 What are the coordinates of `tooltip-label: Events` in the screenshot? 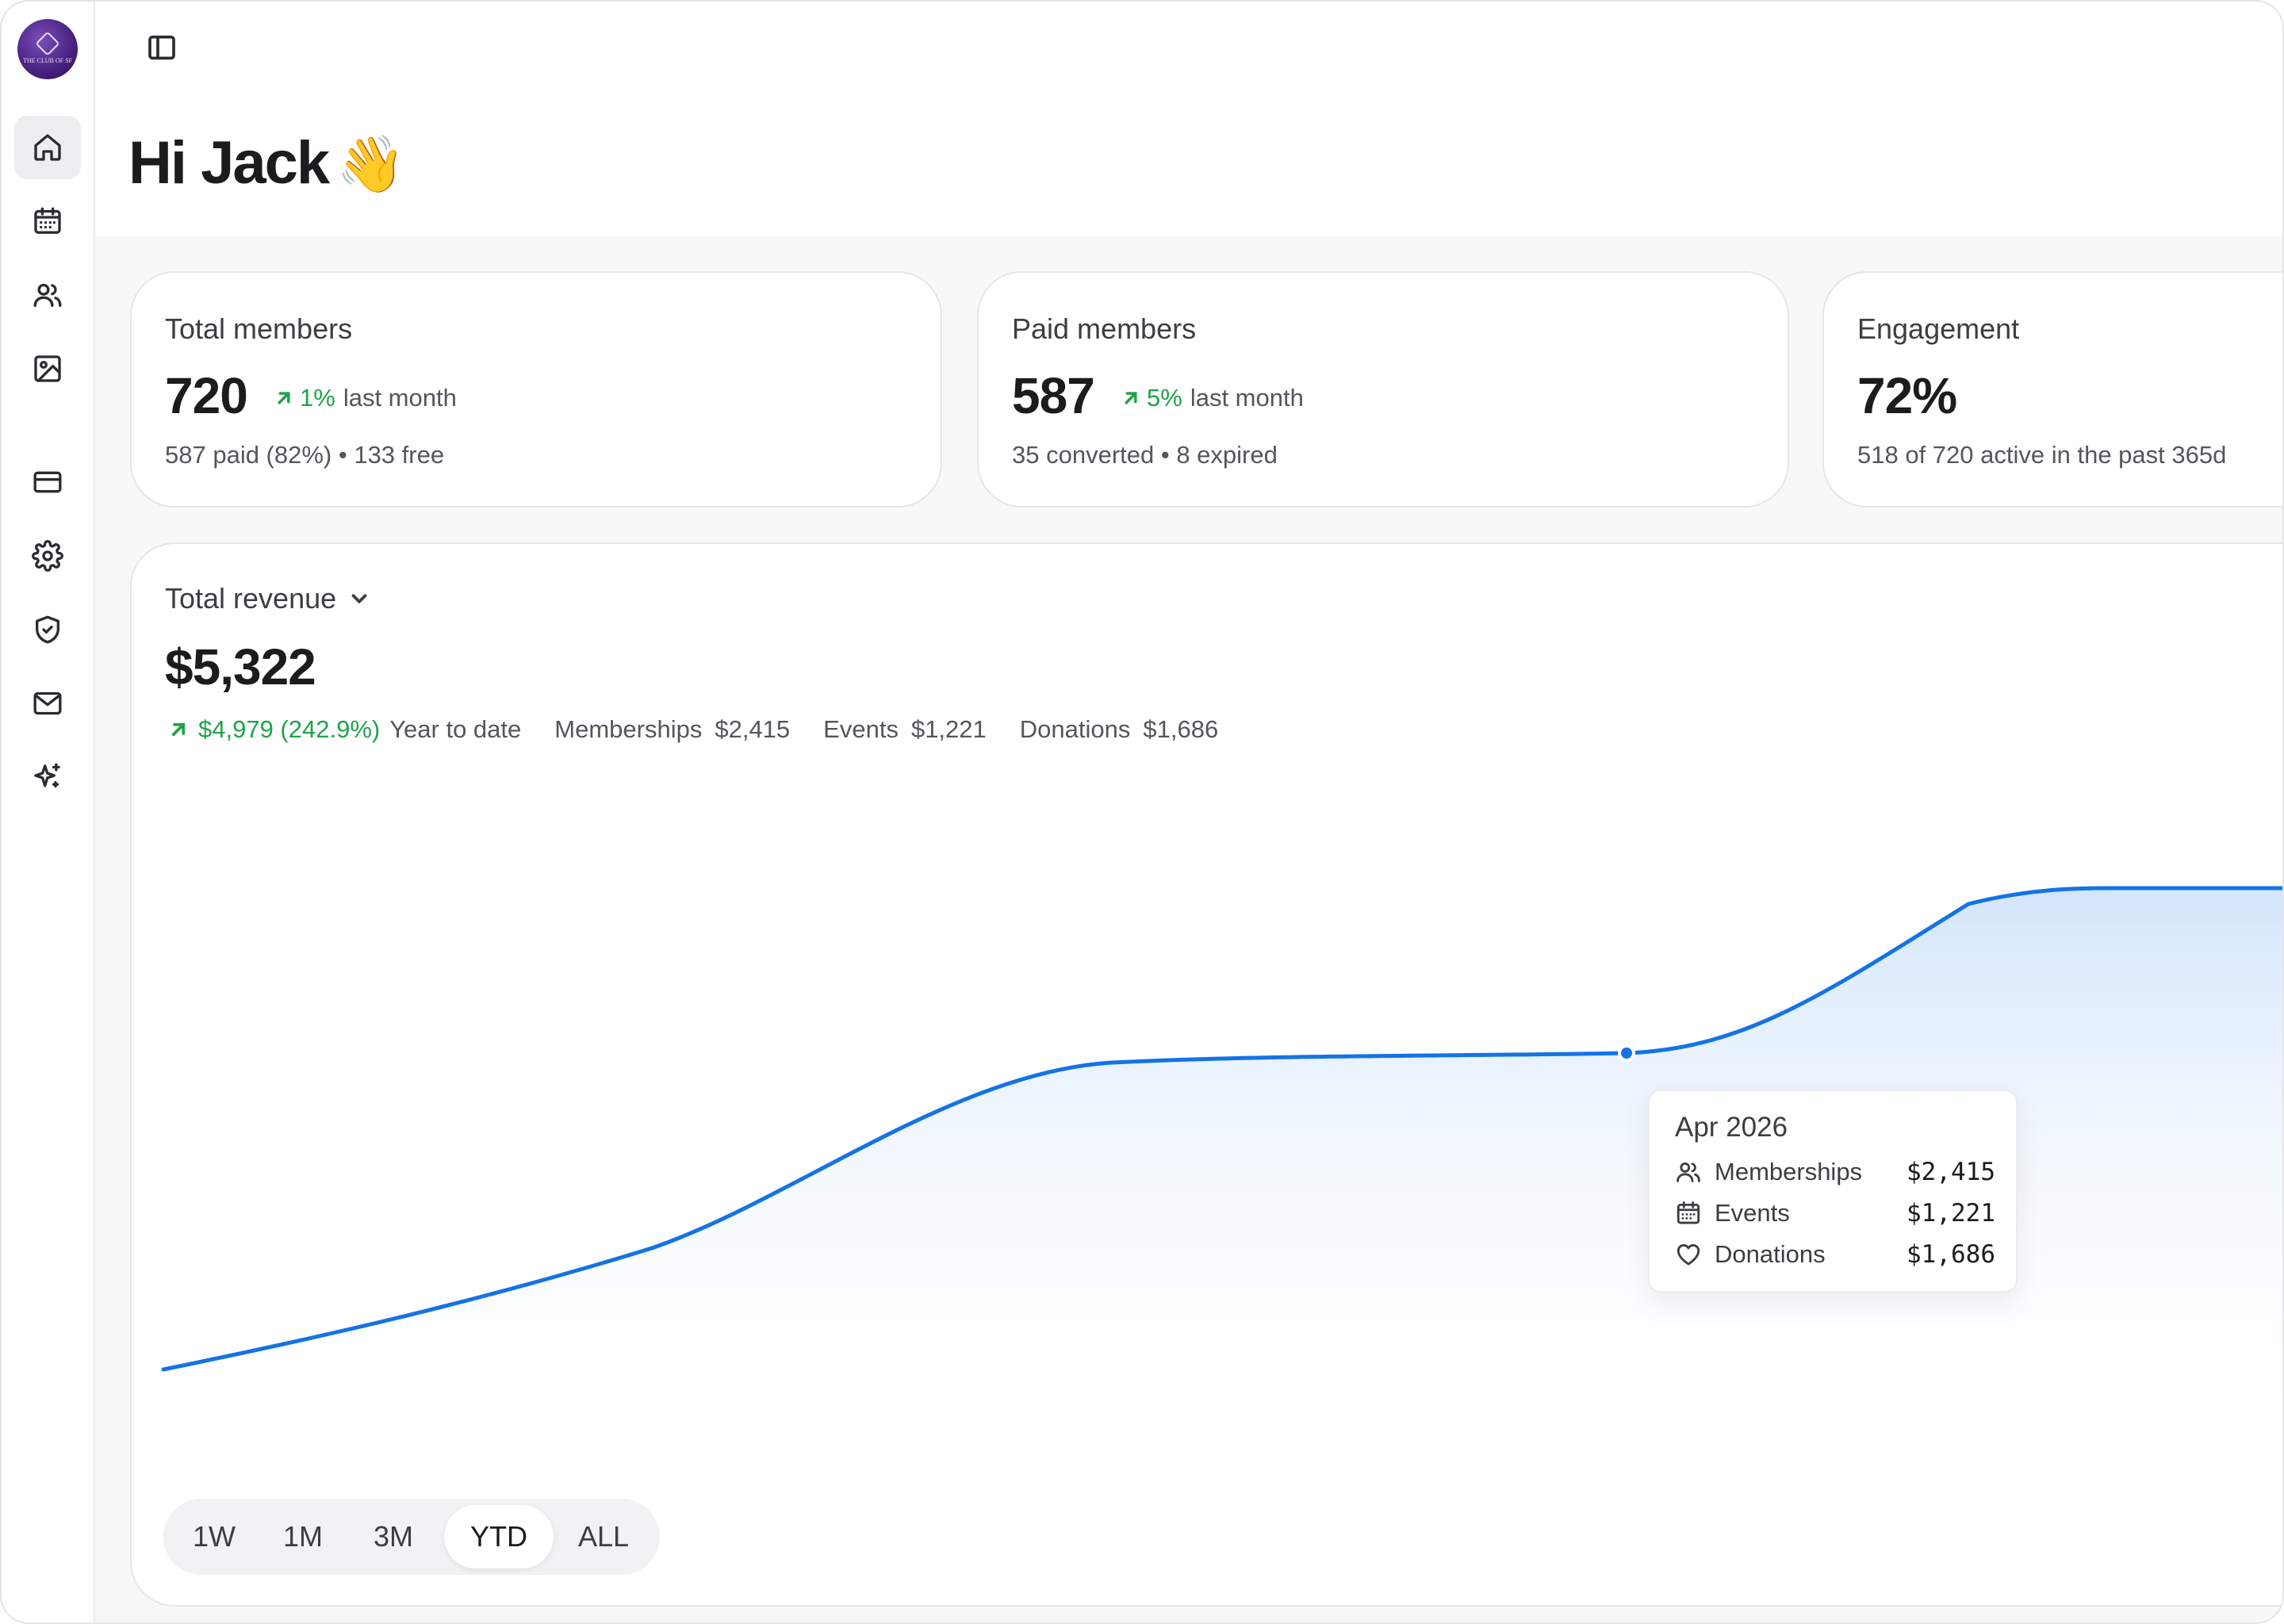 It's located at (1752, 1213).